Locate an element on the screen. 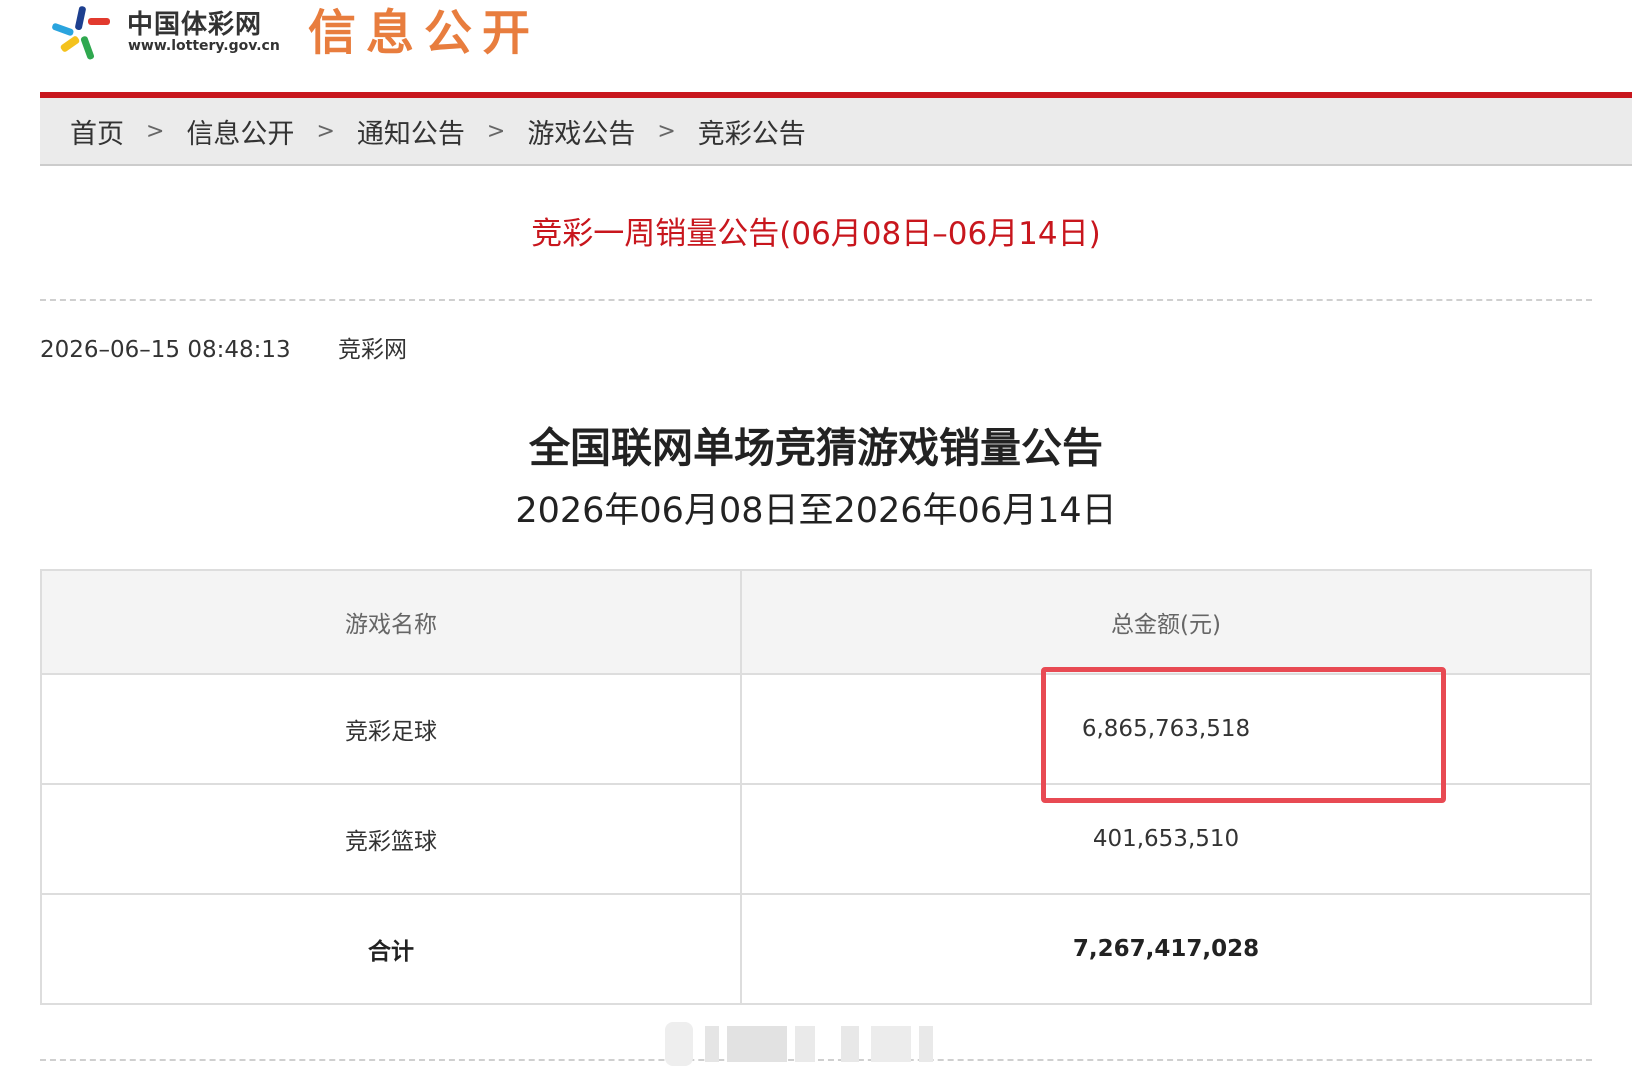 Image resolution: width=1632 pixels, height=1088 pixels. lottery-logo-icon is located at coordinates (82, 34).